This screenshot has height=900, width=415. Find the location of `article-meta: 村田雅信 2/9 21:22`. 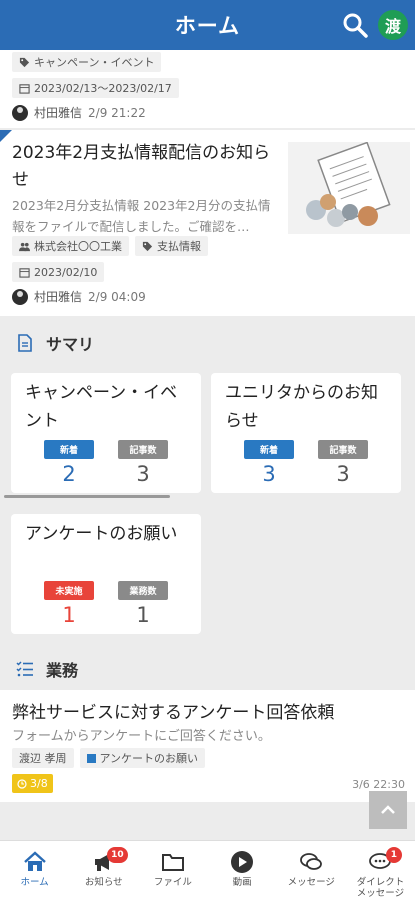

article-meta: 村田雅信 2/9 21:22 is located at coordinates (79, 112).